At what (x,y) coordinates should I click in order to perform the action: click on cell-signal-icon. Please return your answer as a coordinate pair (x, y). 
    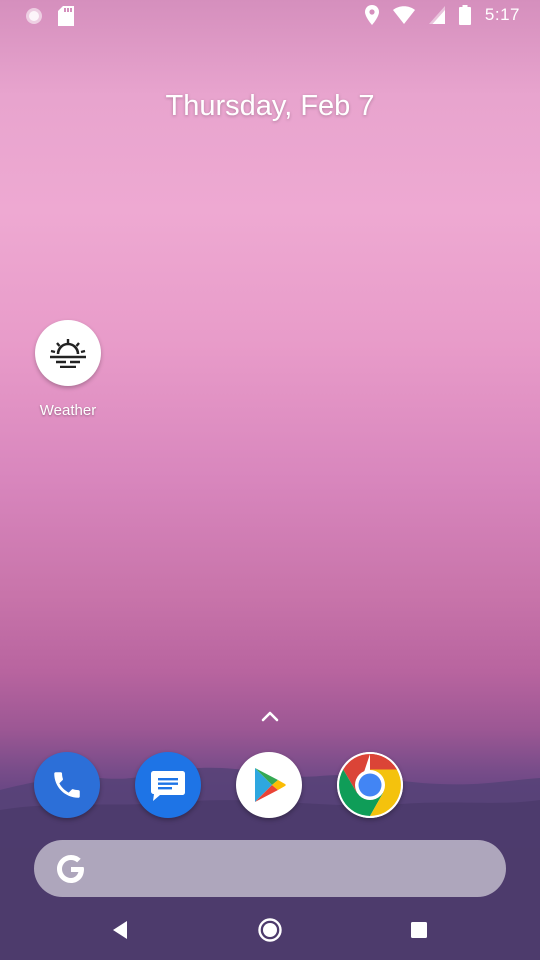
    Looking at the image, I should click on (436, 15).